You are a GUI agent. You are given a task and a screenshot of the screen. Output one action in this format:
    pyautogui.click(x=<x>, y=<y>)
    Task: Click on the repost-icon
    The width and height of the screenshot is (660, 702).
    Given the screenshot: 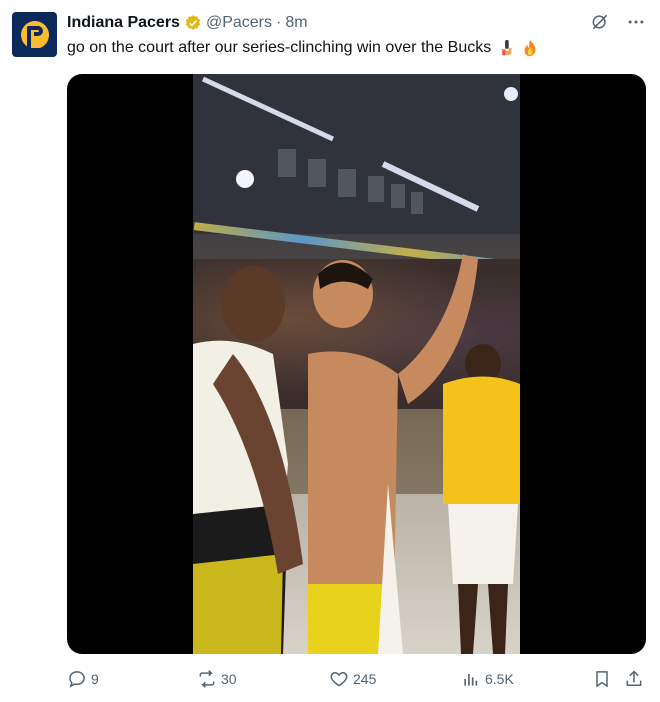 What is the action you would take?
    pyautogui.click(x=207, y=679)
    